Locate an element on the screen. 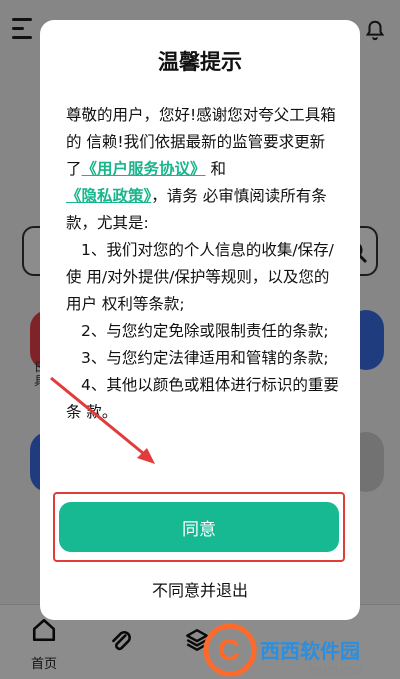  site-watermark-logo: C 西西软件园 CR173.COM is located at coordinates (282, 650).